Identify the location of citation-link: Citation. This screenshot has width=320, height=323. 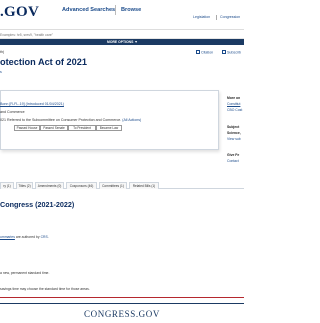
(204, 52).